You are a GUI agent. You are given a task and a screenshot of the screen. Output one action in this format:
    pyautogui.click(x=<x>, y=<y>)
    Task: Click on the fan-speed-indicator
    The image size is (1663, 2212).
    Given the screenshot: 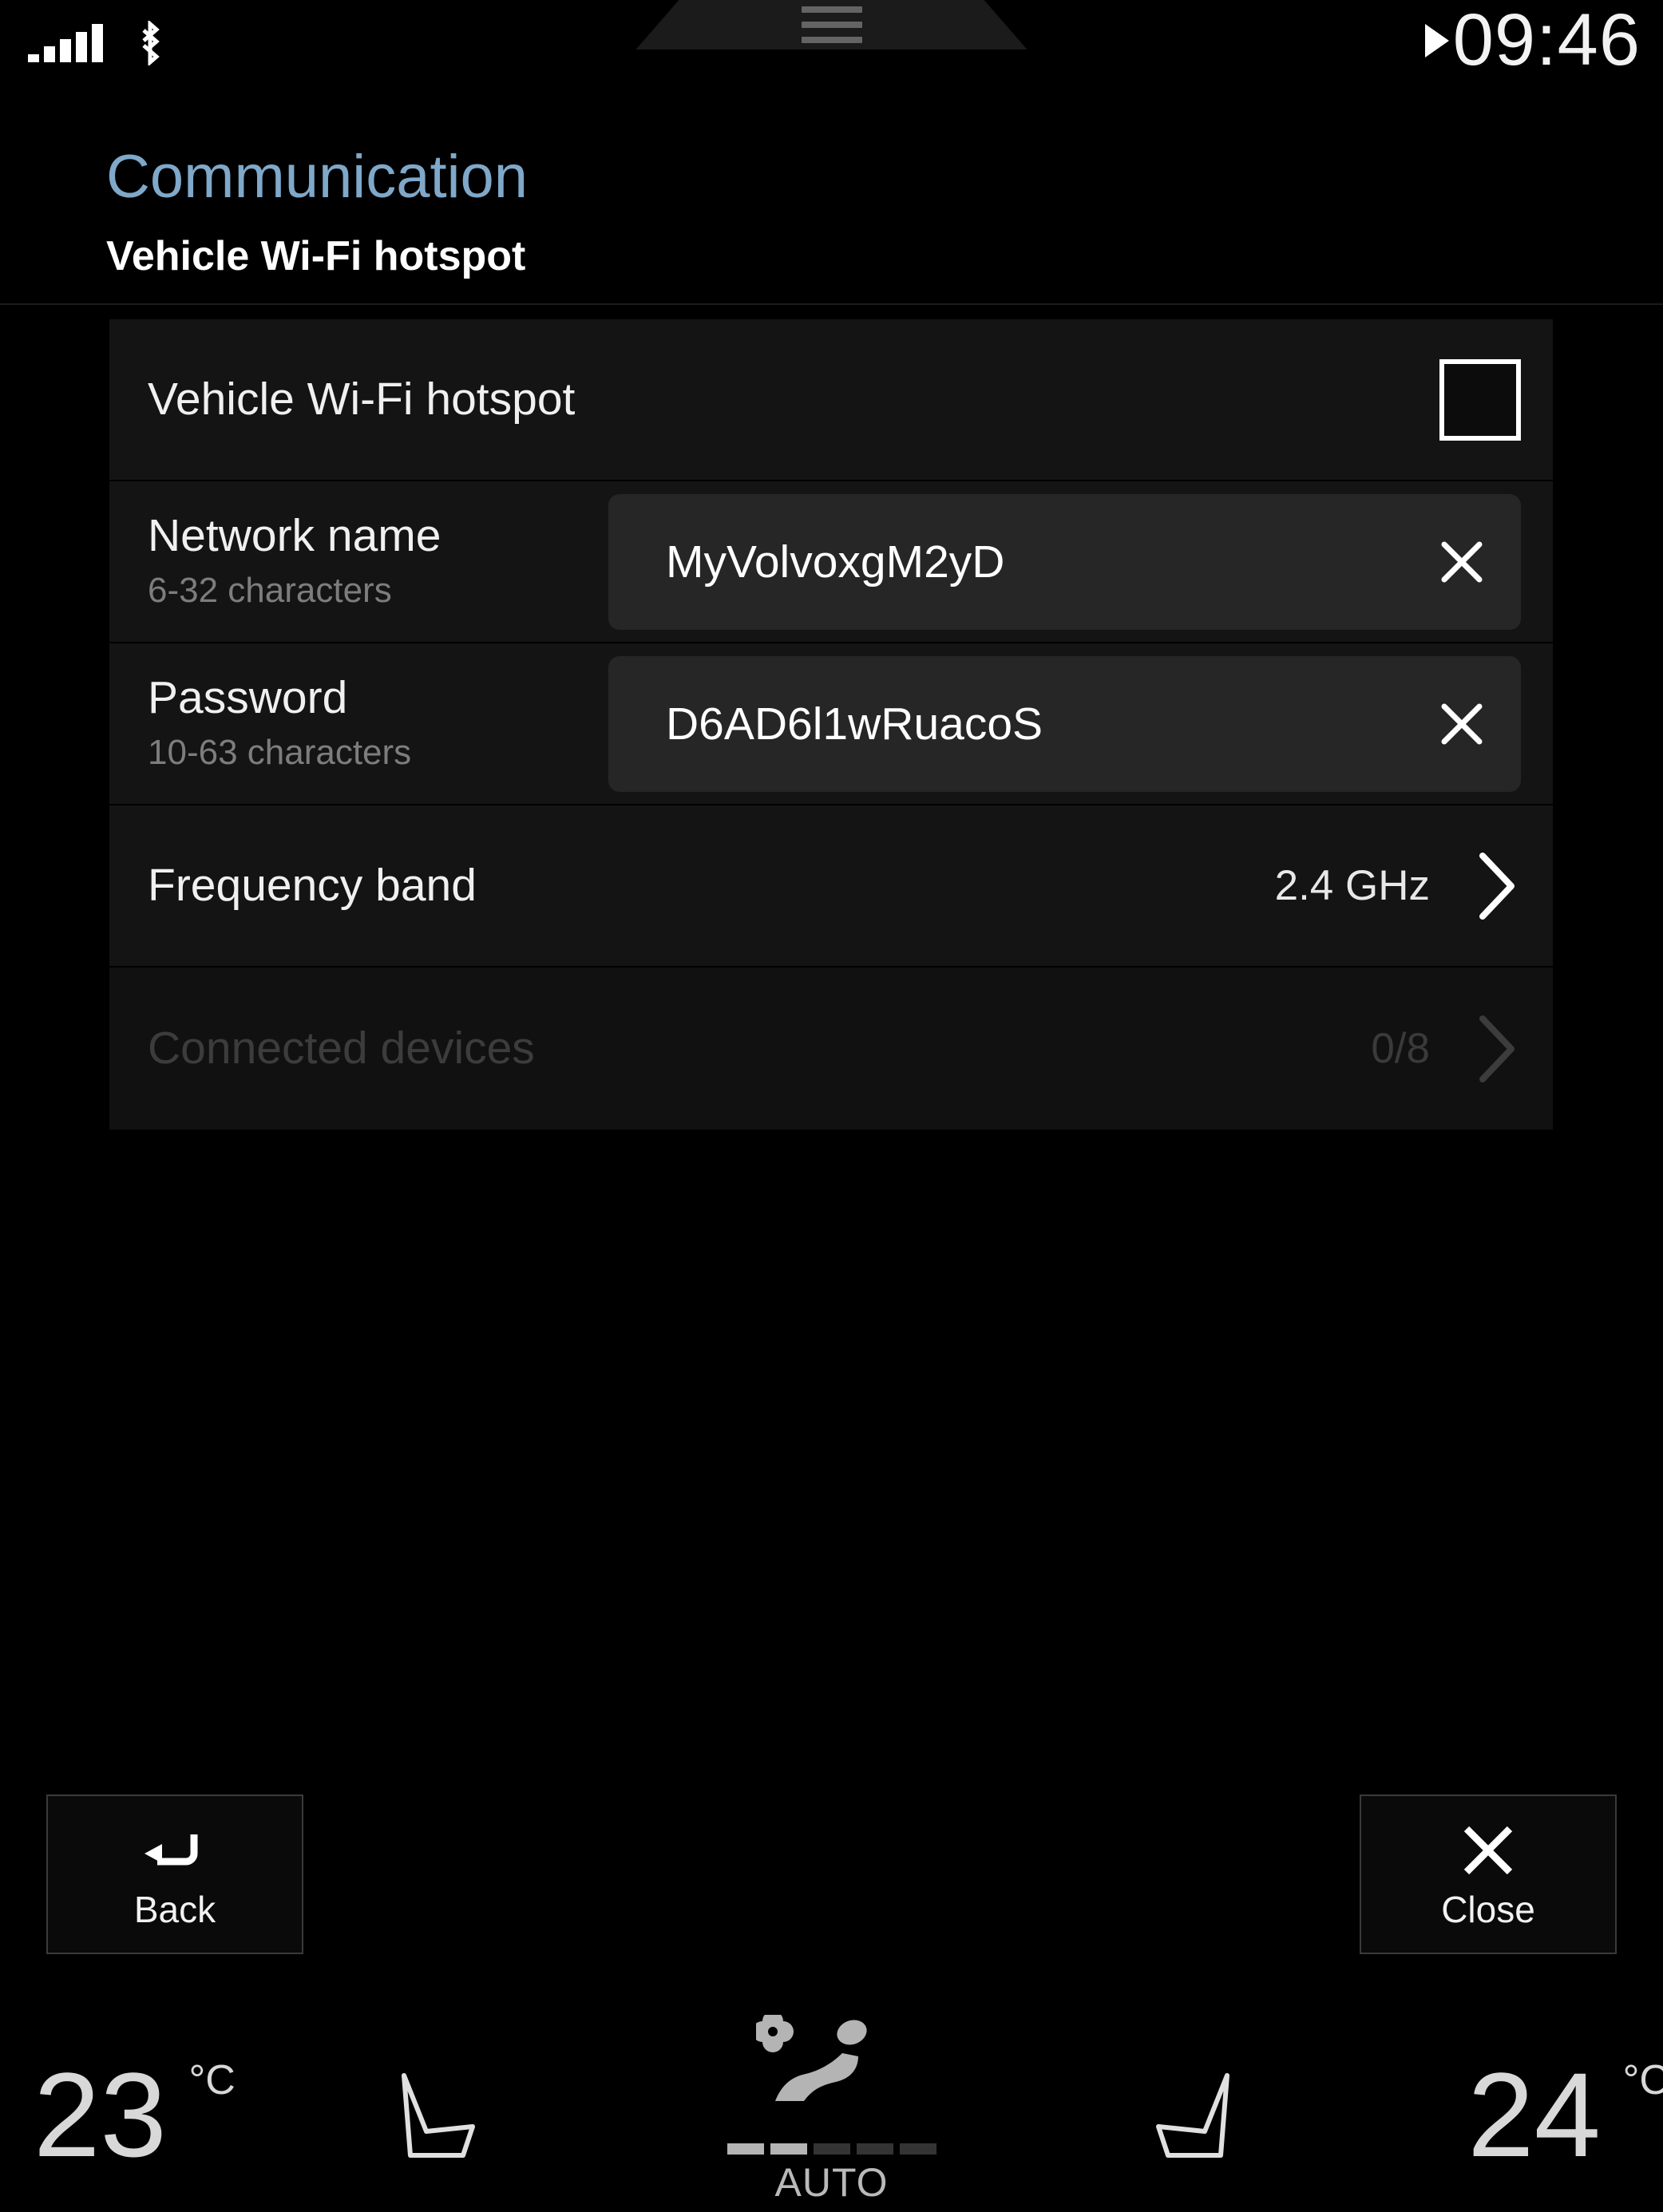 What is the action you would take?
    pyautogui.click(x=831, y=2149)
    